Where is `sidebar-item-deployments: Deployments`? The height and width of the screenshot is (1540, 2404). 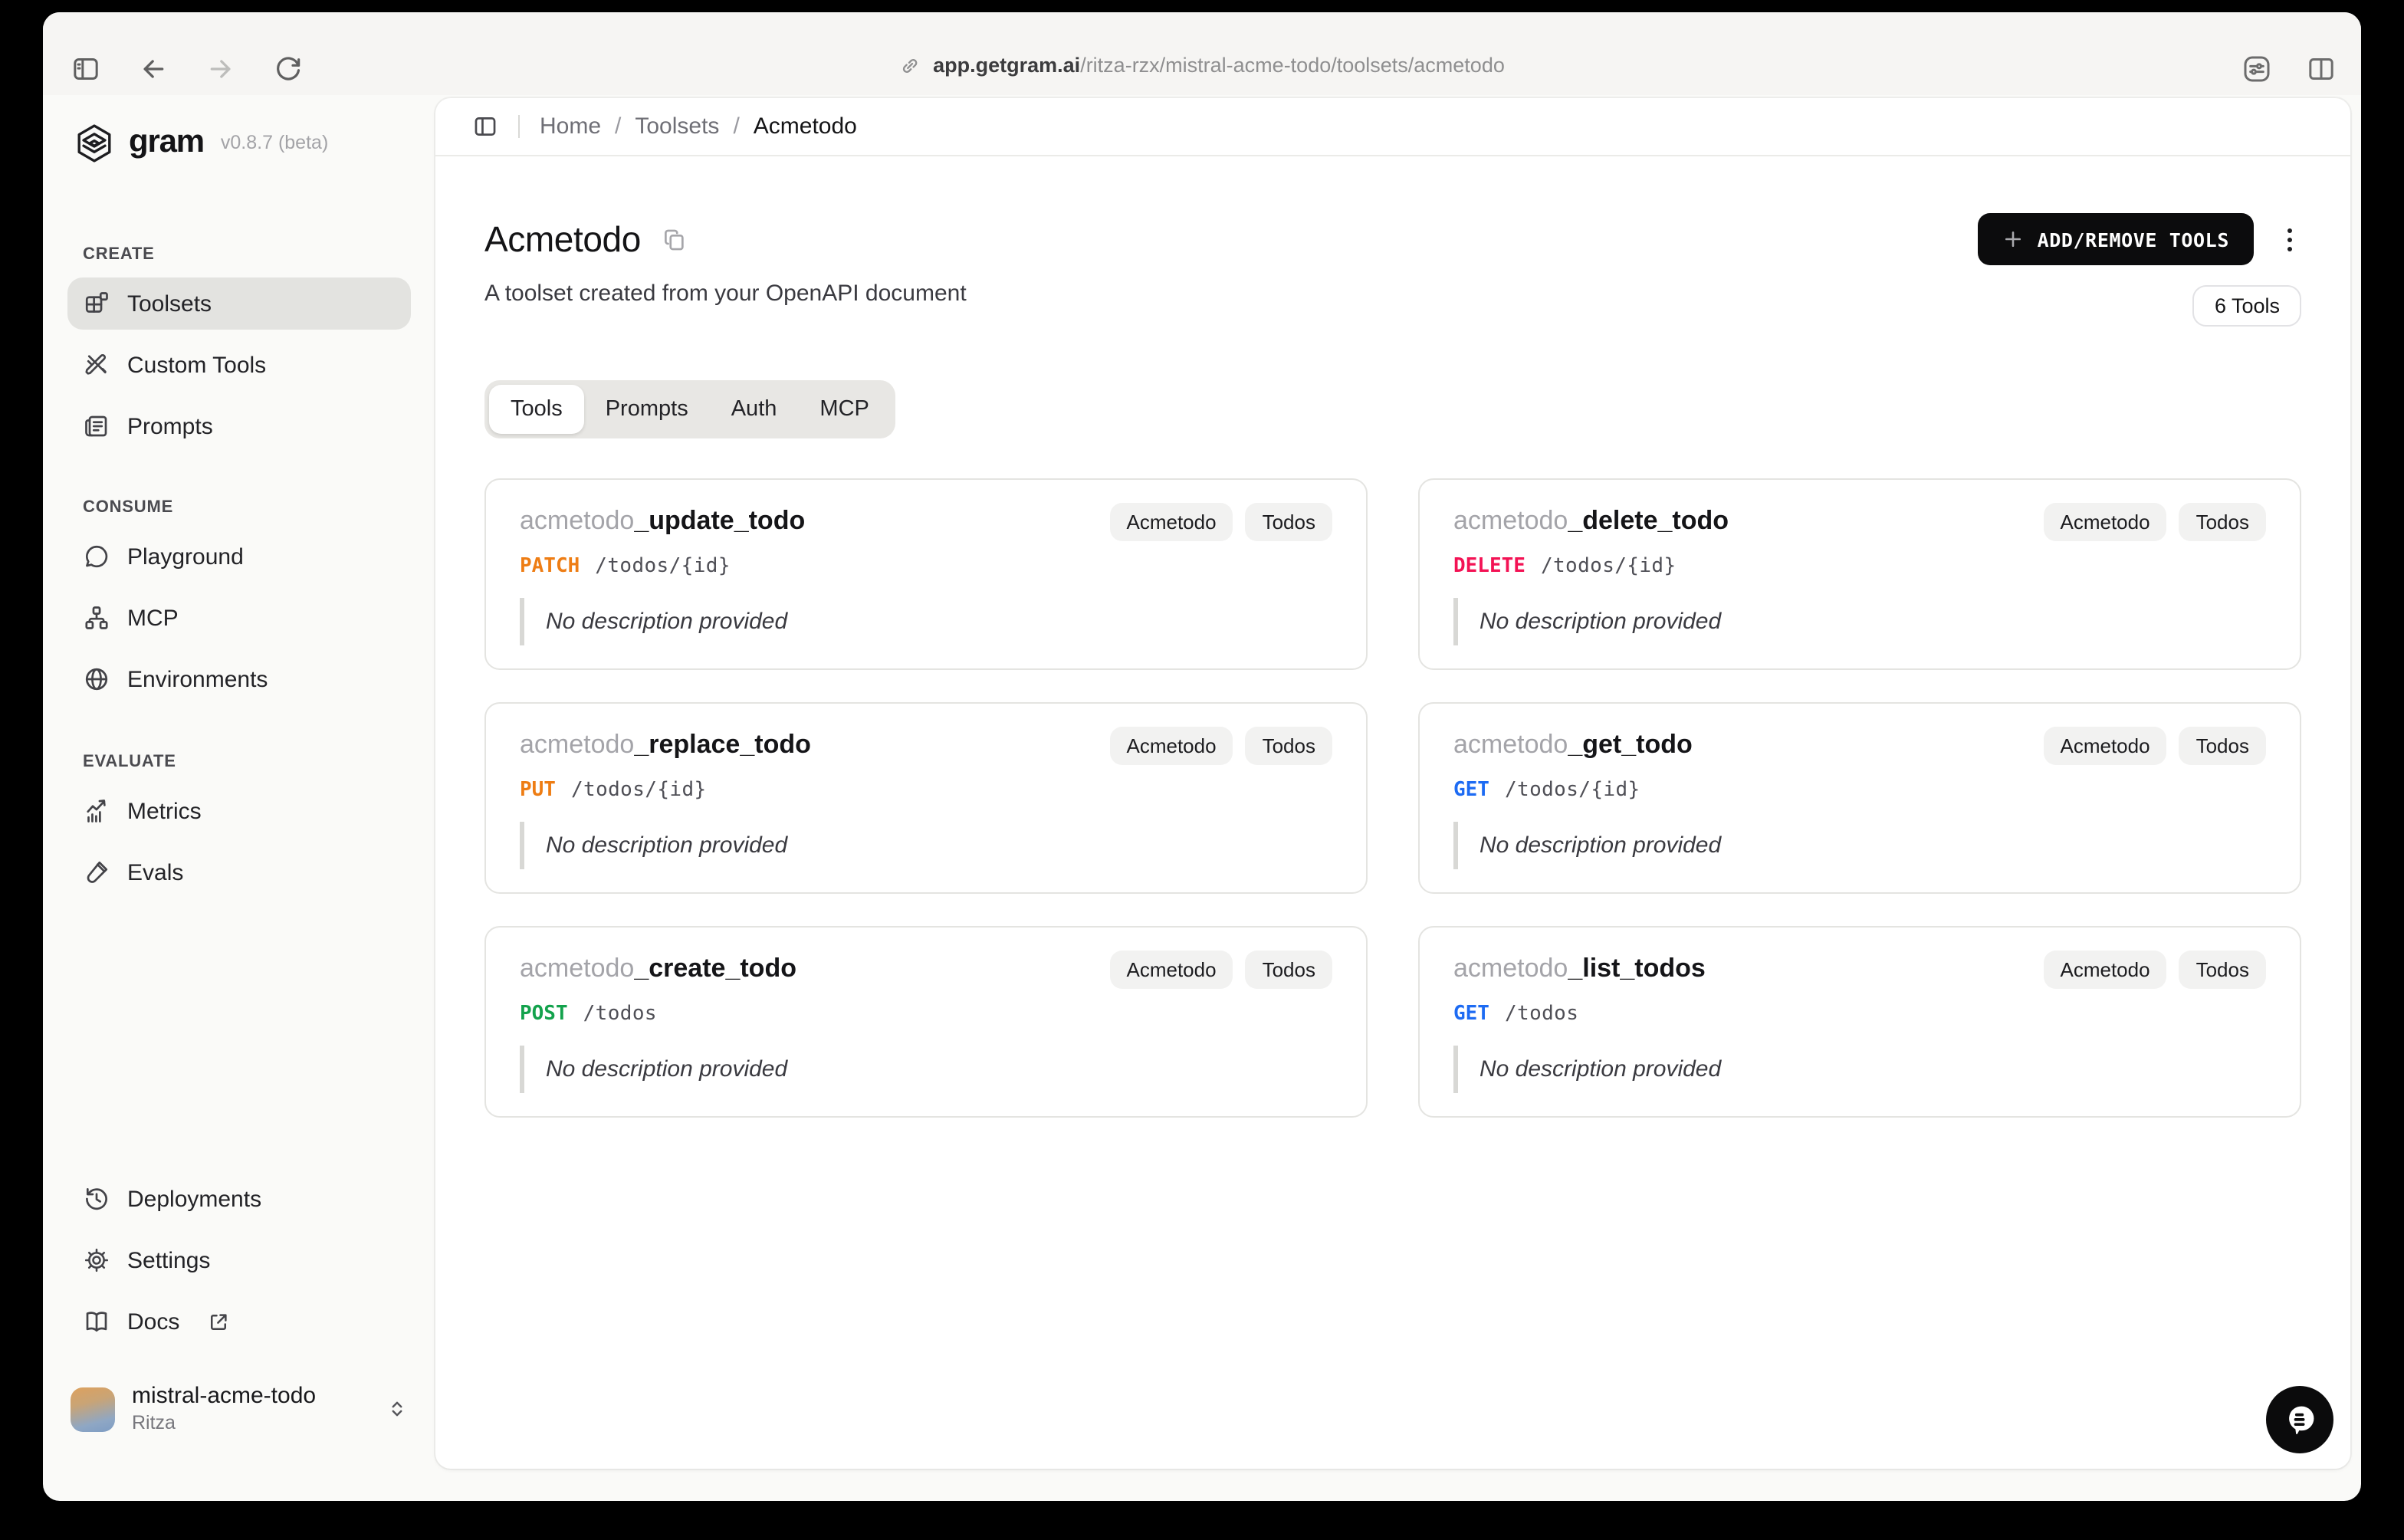 sidebar-item-deployments: Deployments is located at coordinates (239, 1199).